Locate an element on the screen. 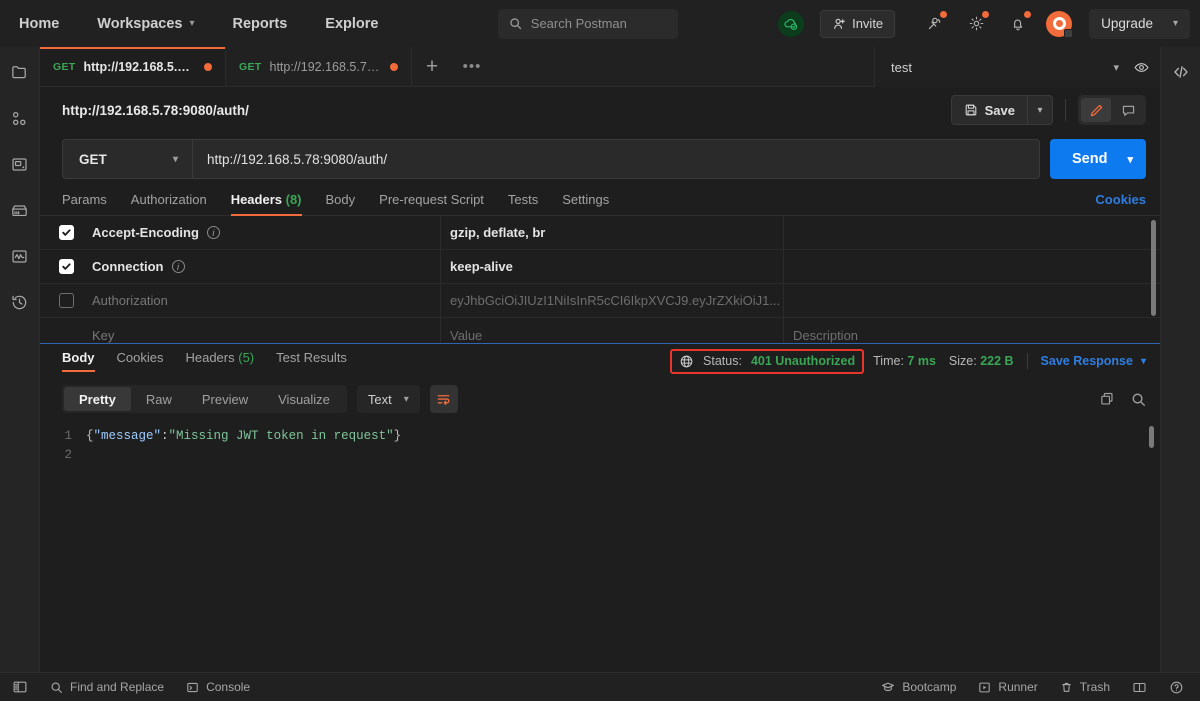 Image resolution: width=1200 pixels, height=701 pixels. cookies-link: Cookies is located at coordinates (1120, 203).